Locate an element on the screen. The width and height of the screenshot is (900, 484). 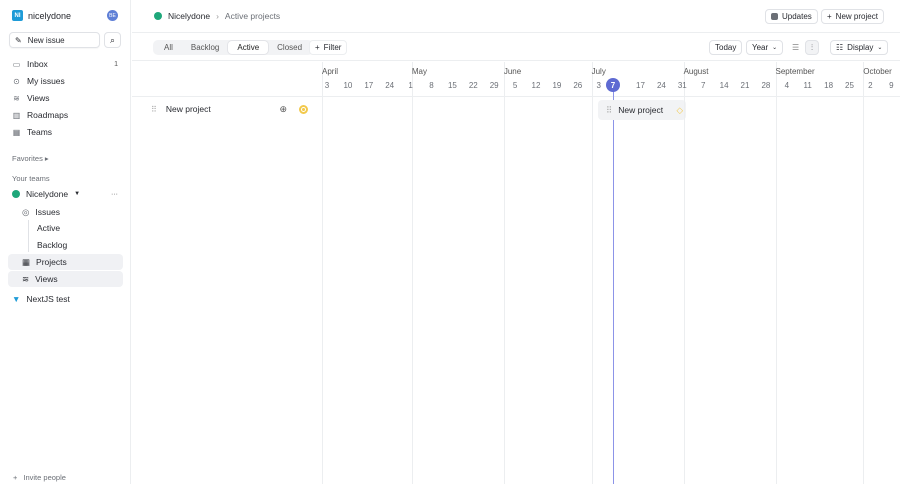
search-icon: ⌕ is located at coordinates (112, 39).